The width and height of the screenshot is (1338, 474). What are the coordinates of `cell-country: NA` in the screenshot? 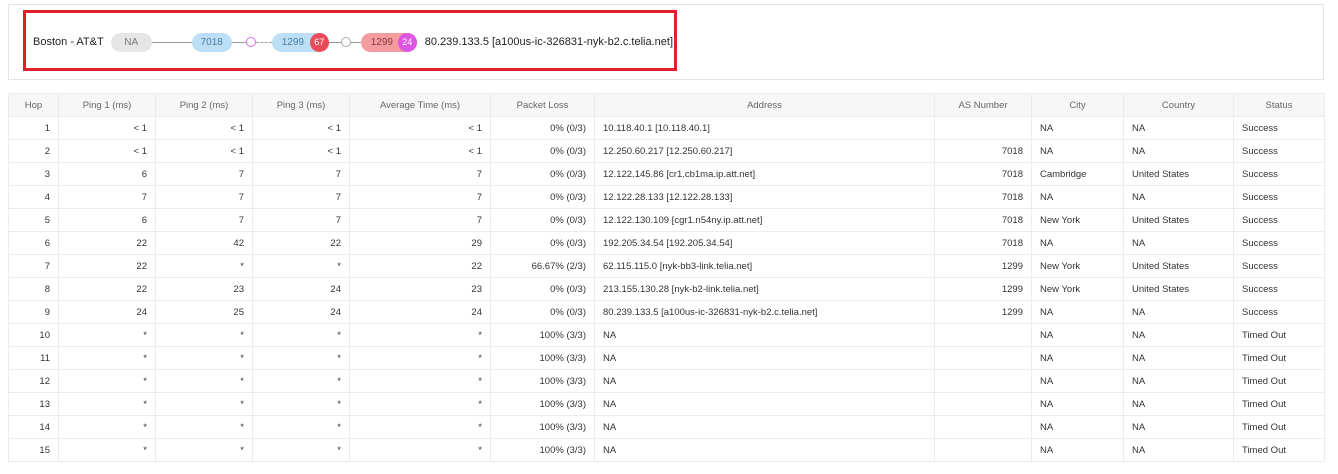 It's located at (1178, 450).